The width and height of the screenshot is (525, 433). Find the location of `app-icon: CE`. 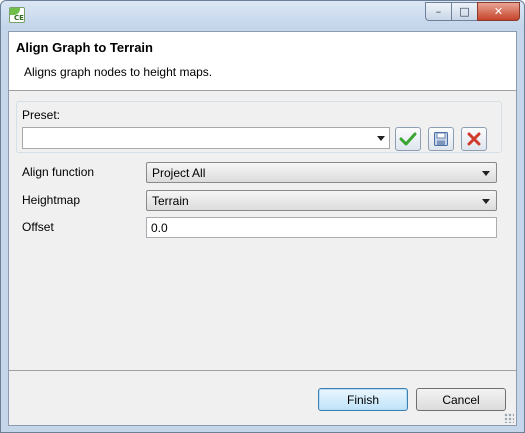

app-icon: CE is located at coordinates (17, 15).